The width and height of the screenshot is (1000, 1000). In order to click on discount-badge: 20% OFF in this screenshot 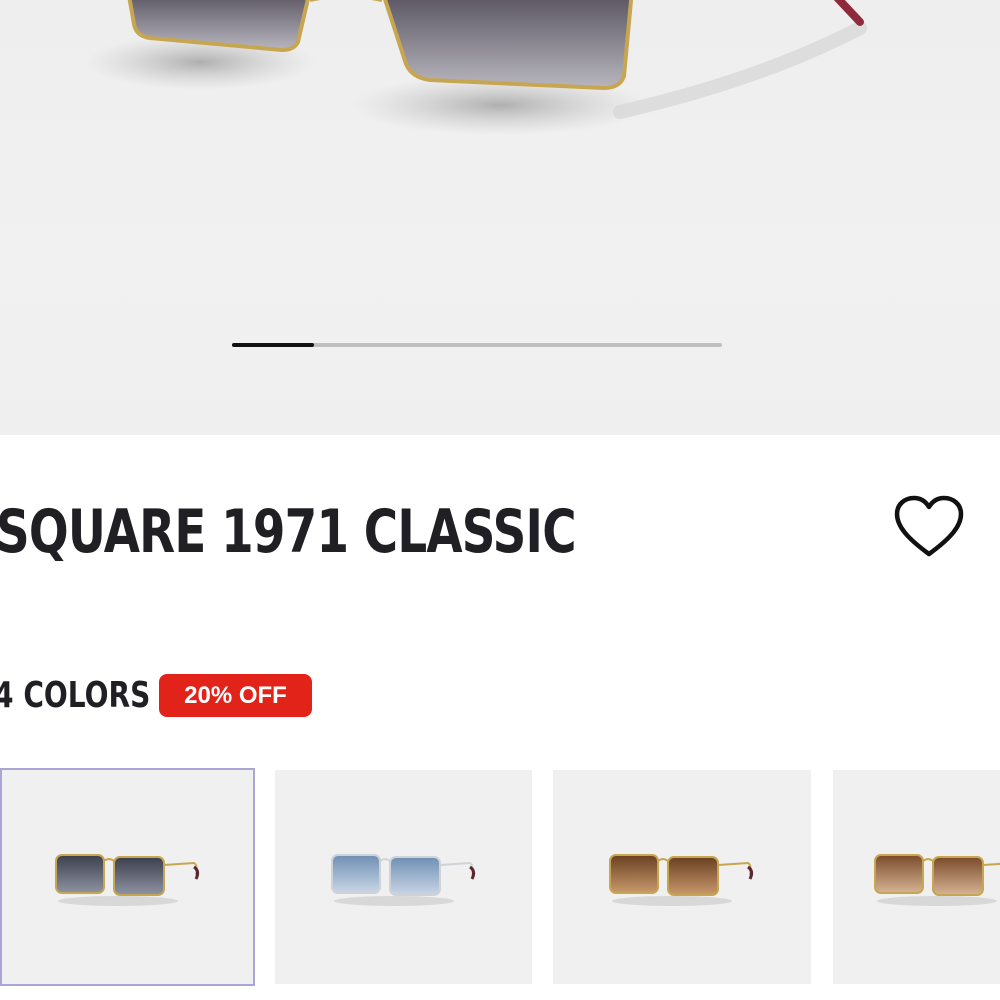, I will do `click(235, 695)`.